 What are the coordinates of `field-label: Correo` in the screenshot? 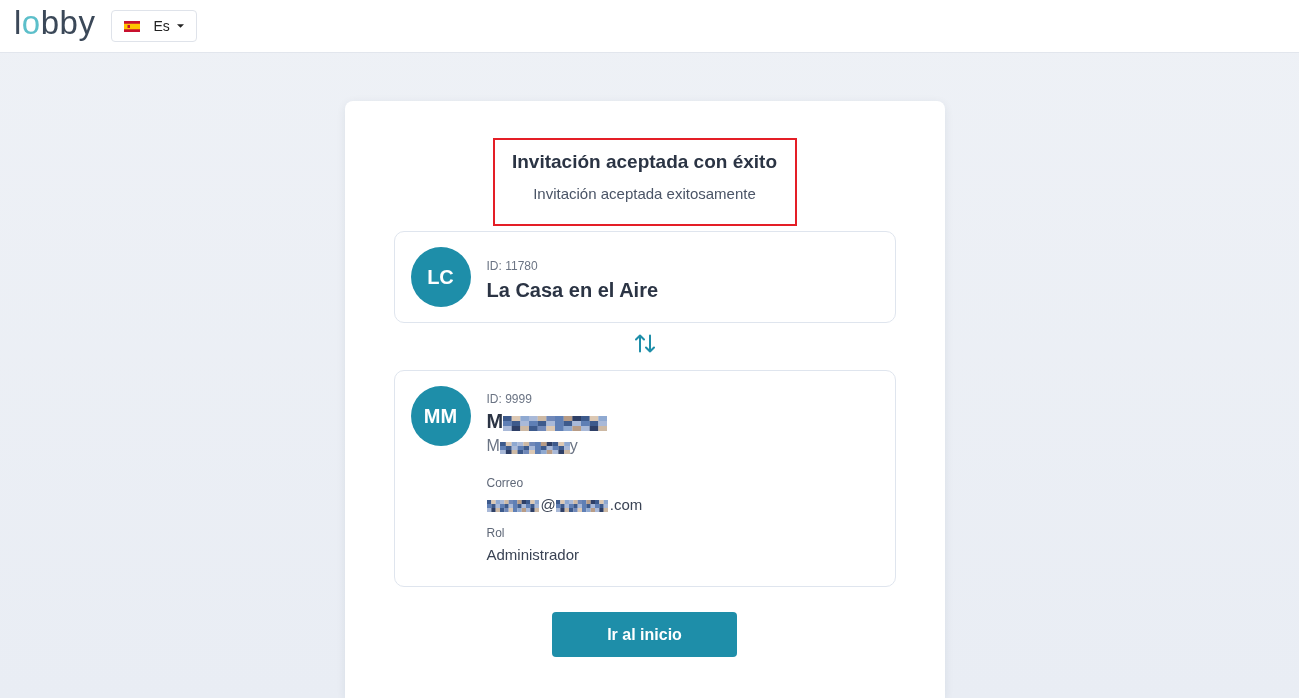 It's located at (505, 483).